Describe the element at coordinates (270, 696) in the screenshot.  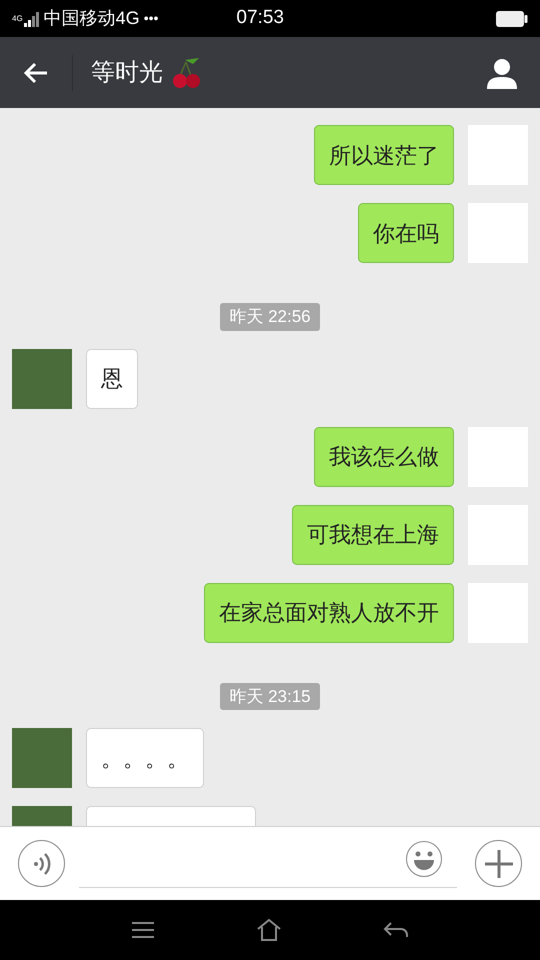
I see `timestamp: 昨天 23:15` at that location.